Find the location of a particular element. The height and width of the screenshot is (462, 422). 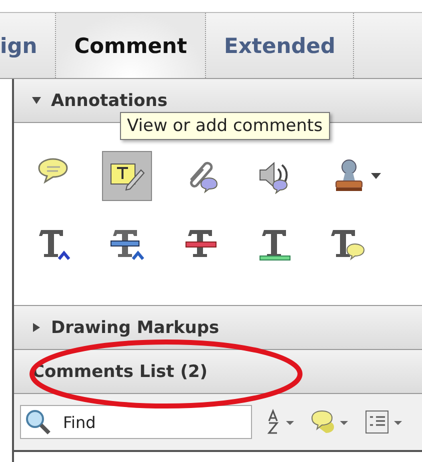

tooltip: View or add comments is located at coordinates (225, 126).